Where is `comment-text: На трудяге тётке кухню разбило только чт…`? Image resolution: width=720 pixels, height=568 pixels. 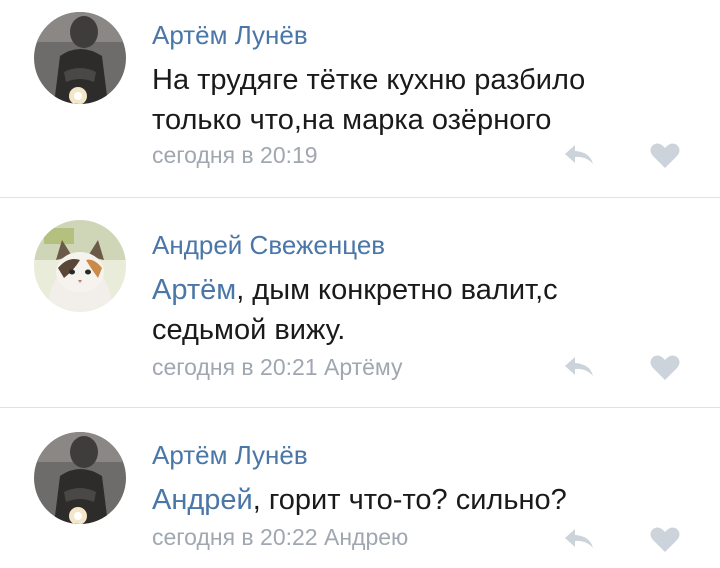
comment-text: На трудяге тётке кухню разбило только чт… is located at coordinates (412, 100).